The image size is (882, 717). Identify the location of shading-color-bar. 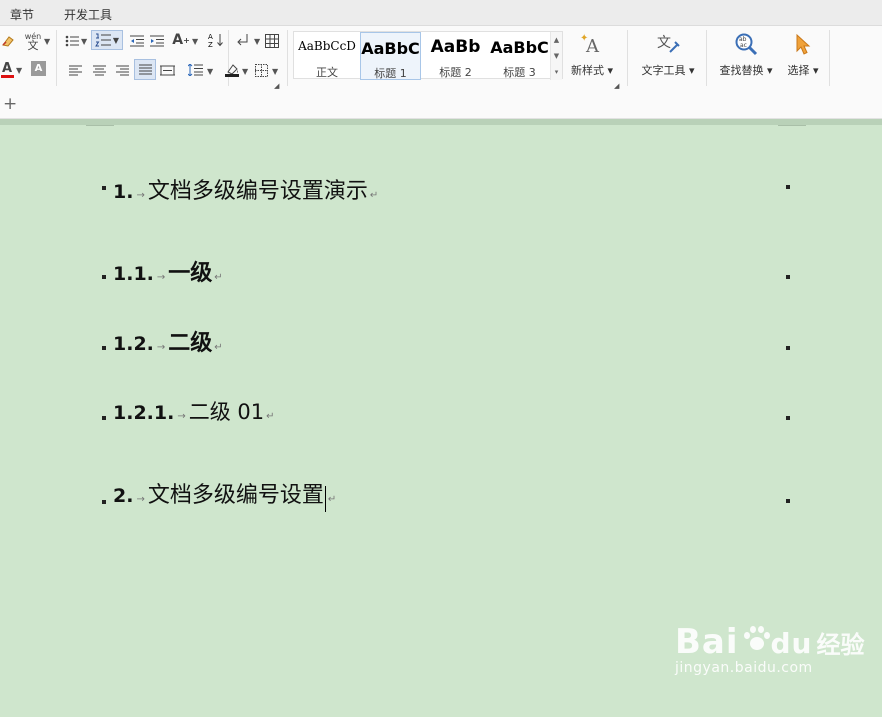
(232, 75).